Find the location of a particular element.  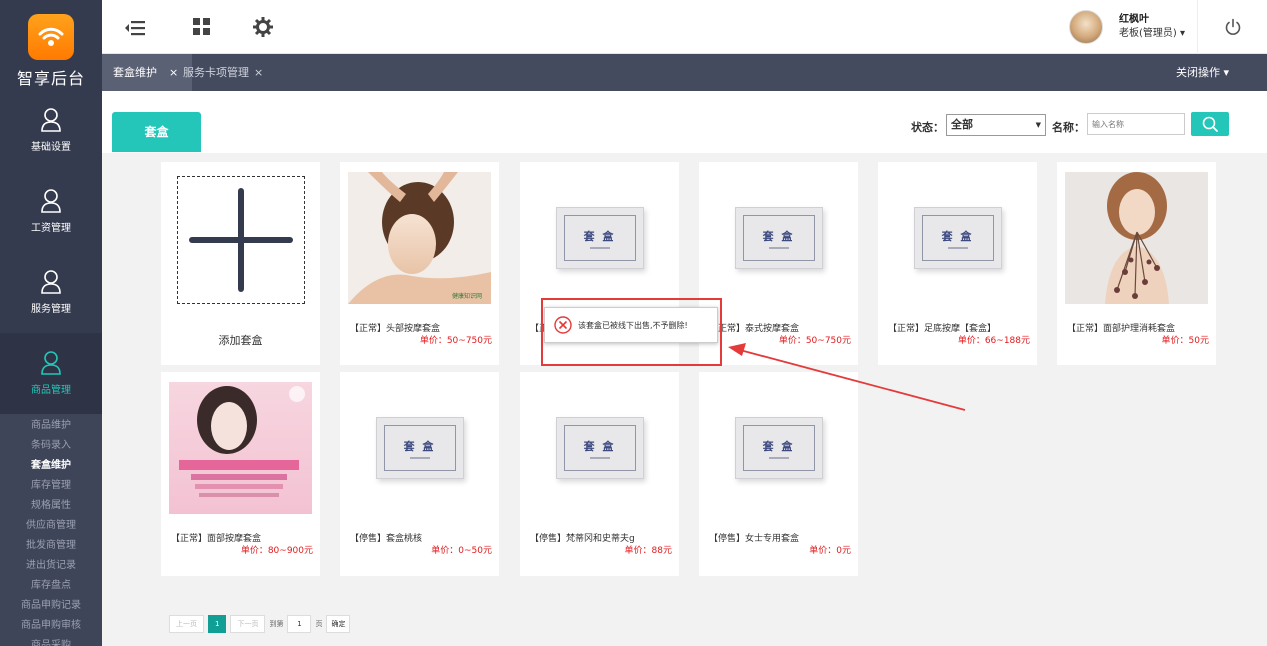

tab-service-card: 服务卡项管理 × is located at coordinates (223, 72).